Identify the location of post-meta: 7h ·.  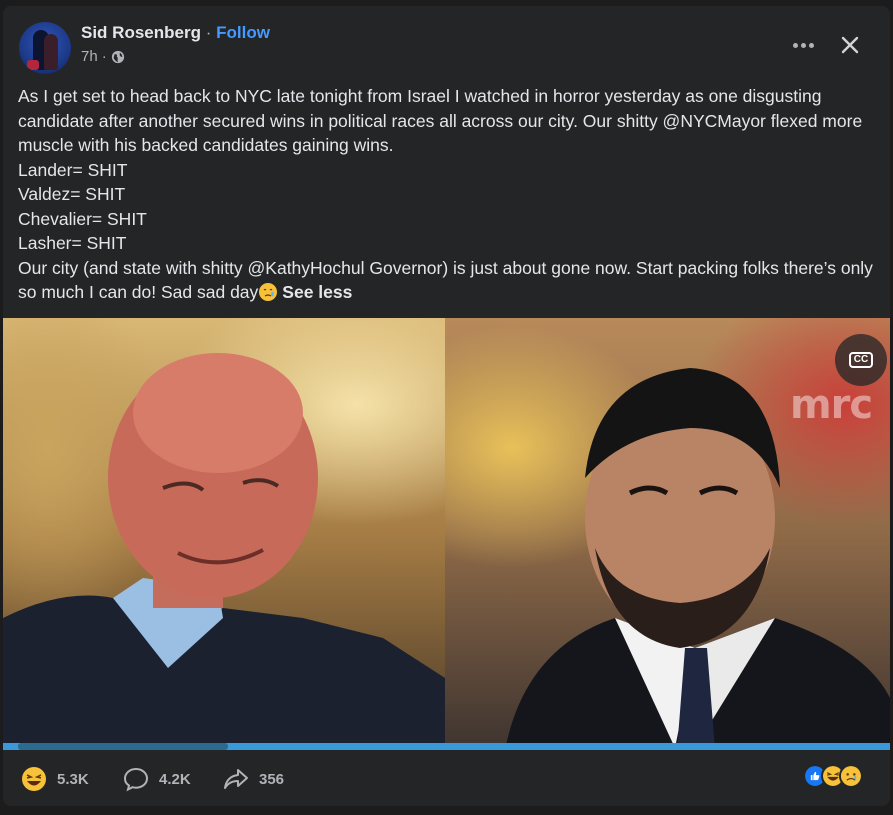
(103, 56).